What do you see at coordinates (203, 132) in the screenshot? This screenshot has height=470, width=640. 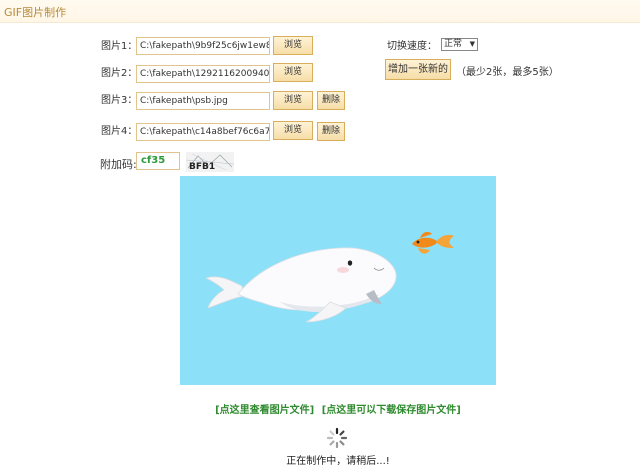 I see `image-4-path-field: C:\fakepath\c14a8bef76c6a7ef9` at bounding box center [203, 132].